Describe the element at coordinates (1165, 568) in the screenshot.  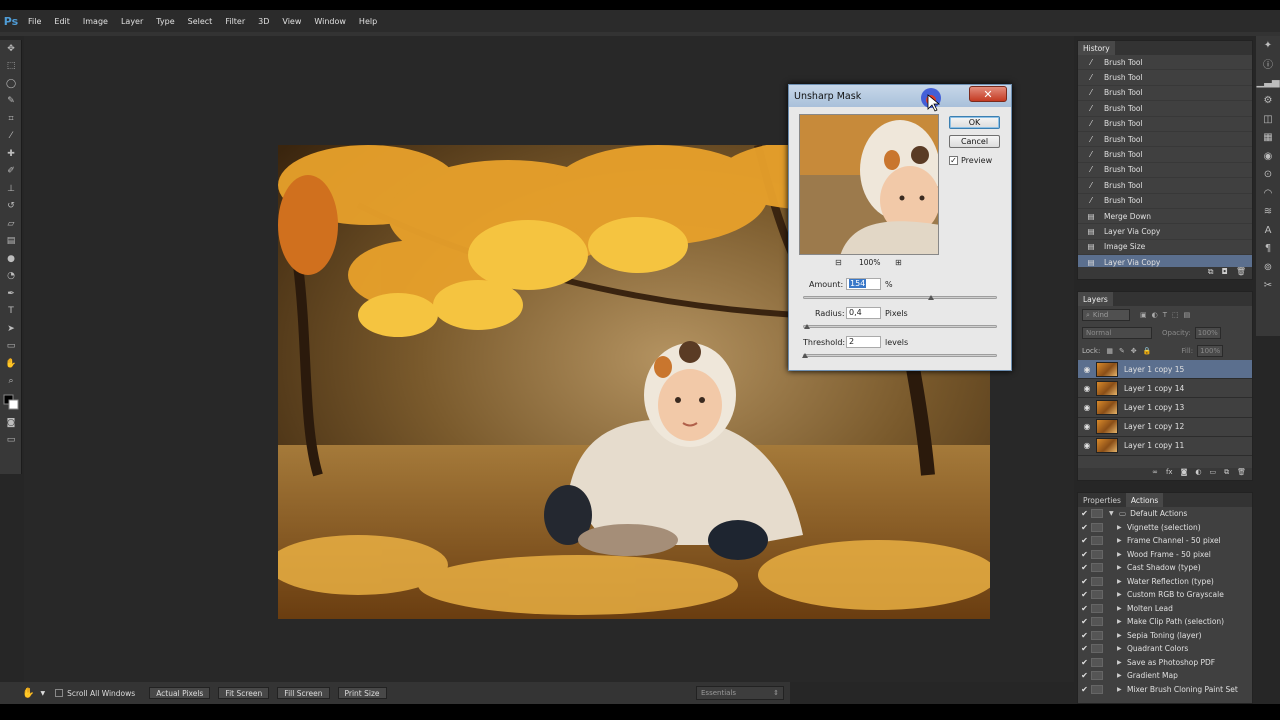
I see `action-item: ✔ ▶ Cast Shadow (type)` at that location.